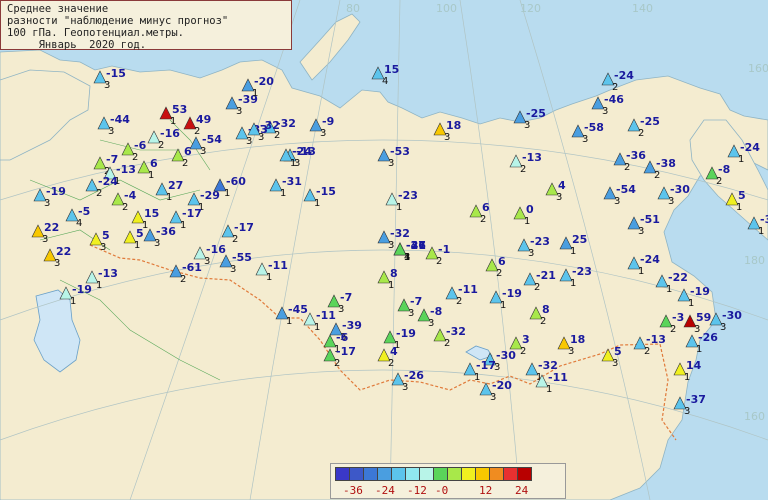 The height and width of the screenshot is (500, 768). Describe the element at coordinates (170, 133) in the screenshot. I see `station-value: -16` at that location.